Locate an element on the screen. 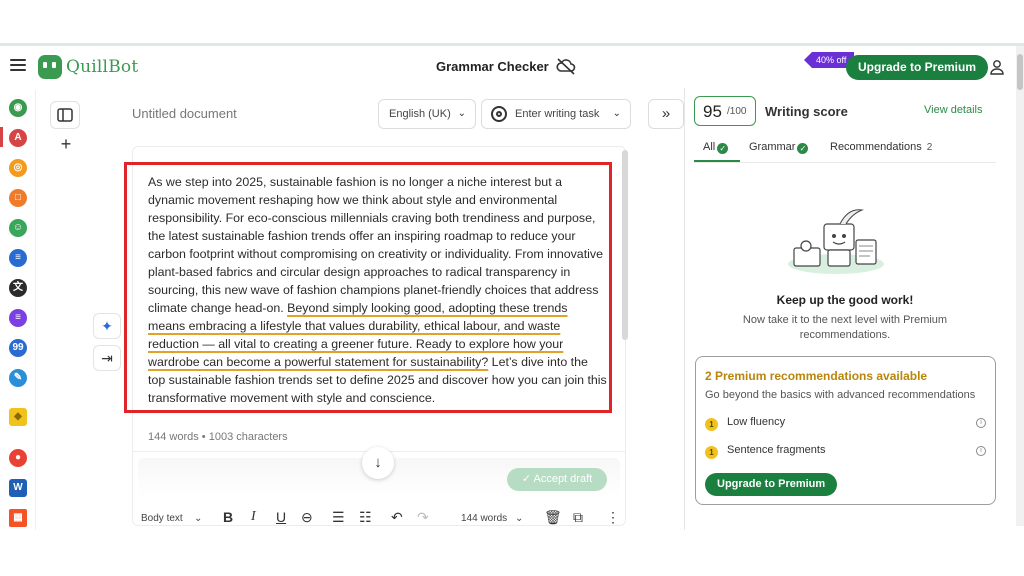 The height and width of the screenshot is (576, 1024). underline-icon: U is located at coordinates (281, 517).